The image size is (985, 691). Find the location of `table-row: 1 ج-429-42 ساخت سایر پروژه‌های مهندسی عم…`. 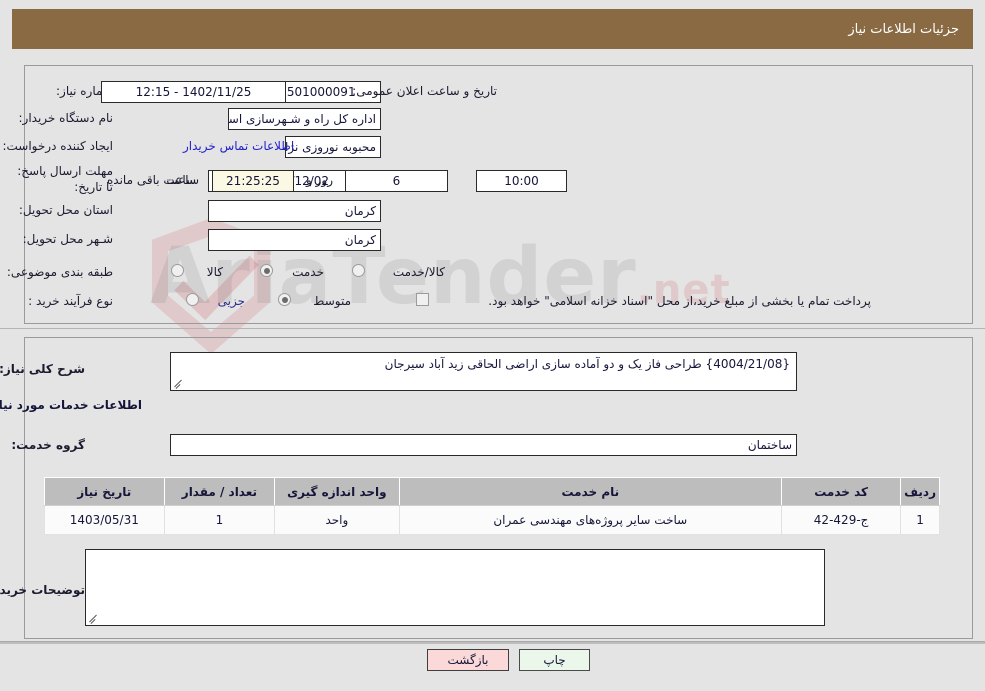

table-row: 1 ج-429-42 ساخت سایر پروژه‌های مهندسی عم… is located at coordinates (492, 520).